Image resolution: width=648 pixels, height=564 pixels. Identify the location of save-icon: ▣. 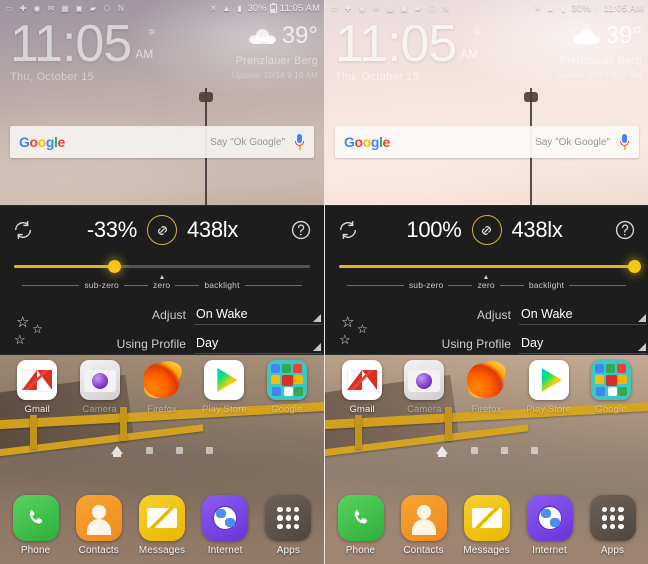
(404, 8).